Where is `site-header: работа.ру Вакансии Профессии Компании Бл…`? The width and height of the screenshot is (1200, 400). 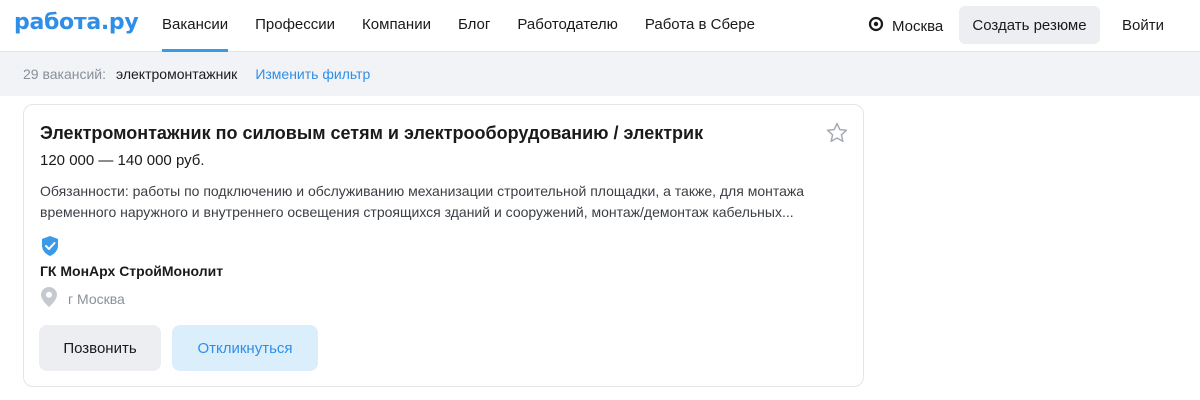 site-header: работа.ру Вакансии Профессии Компании Бл… is located at coordinates (600, 26).